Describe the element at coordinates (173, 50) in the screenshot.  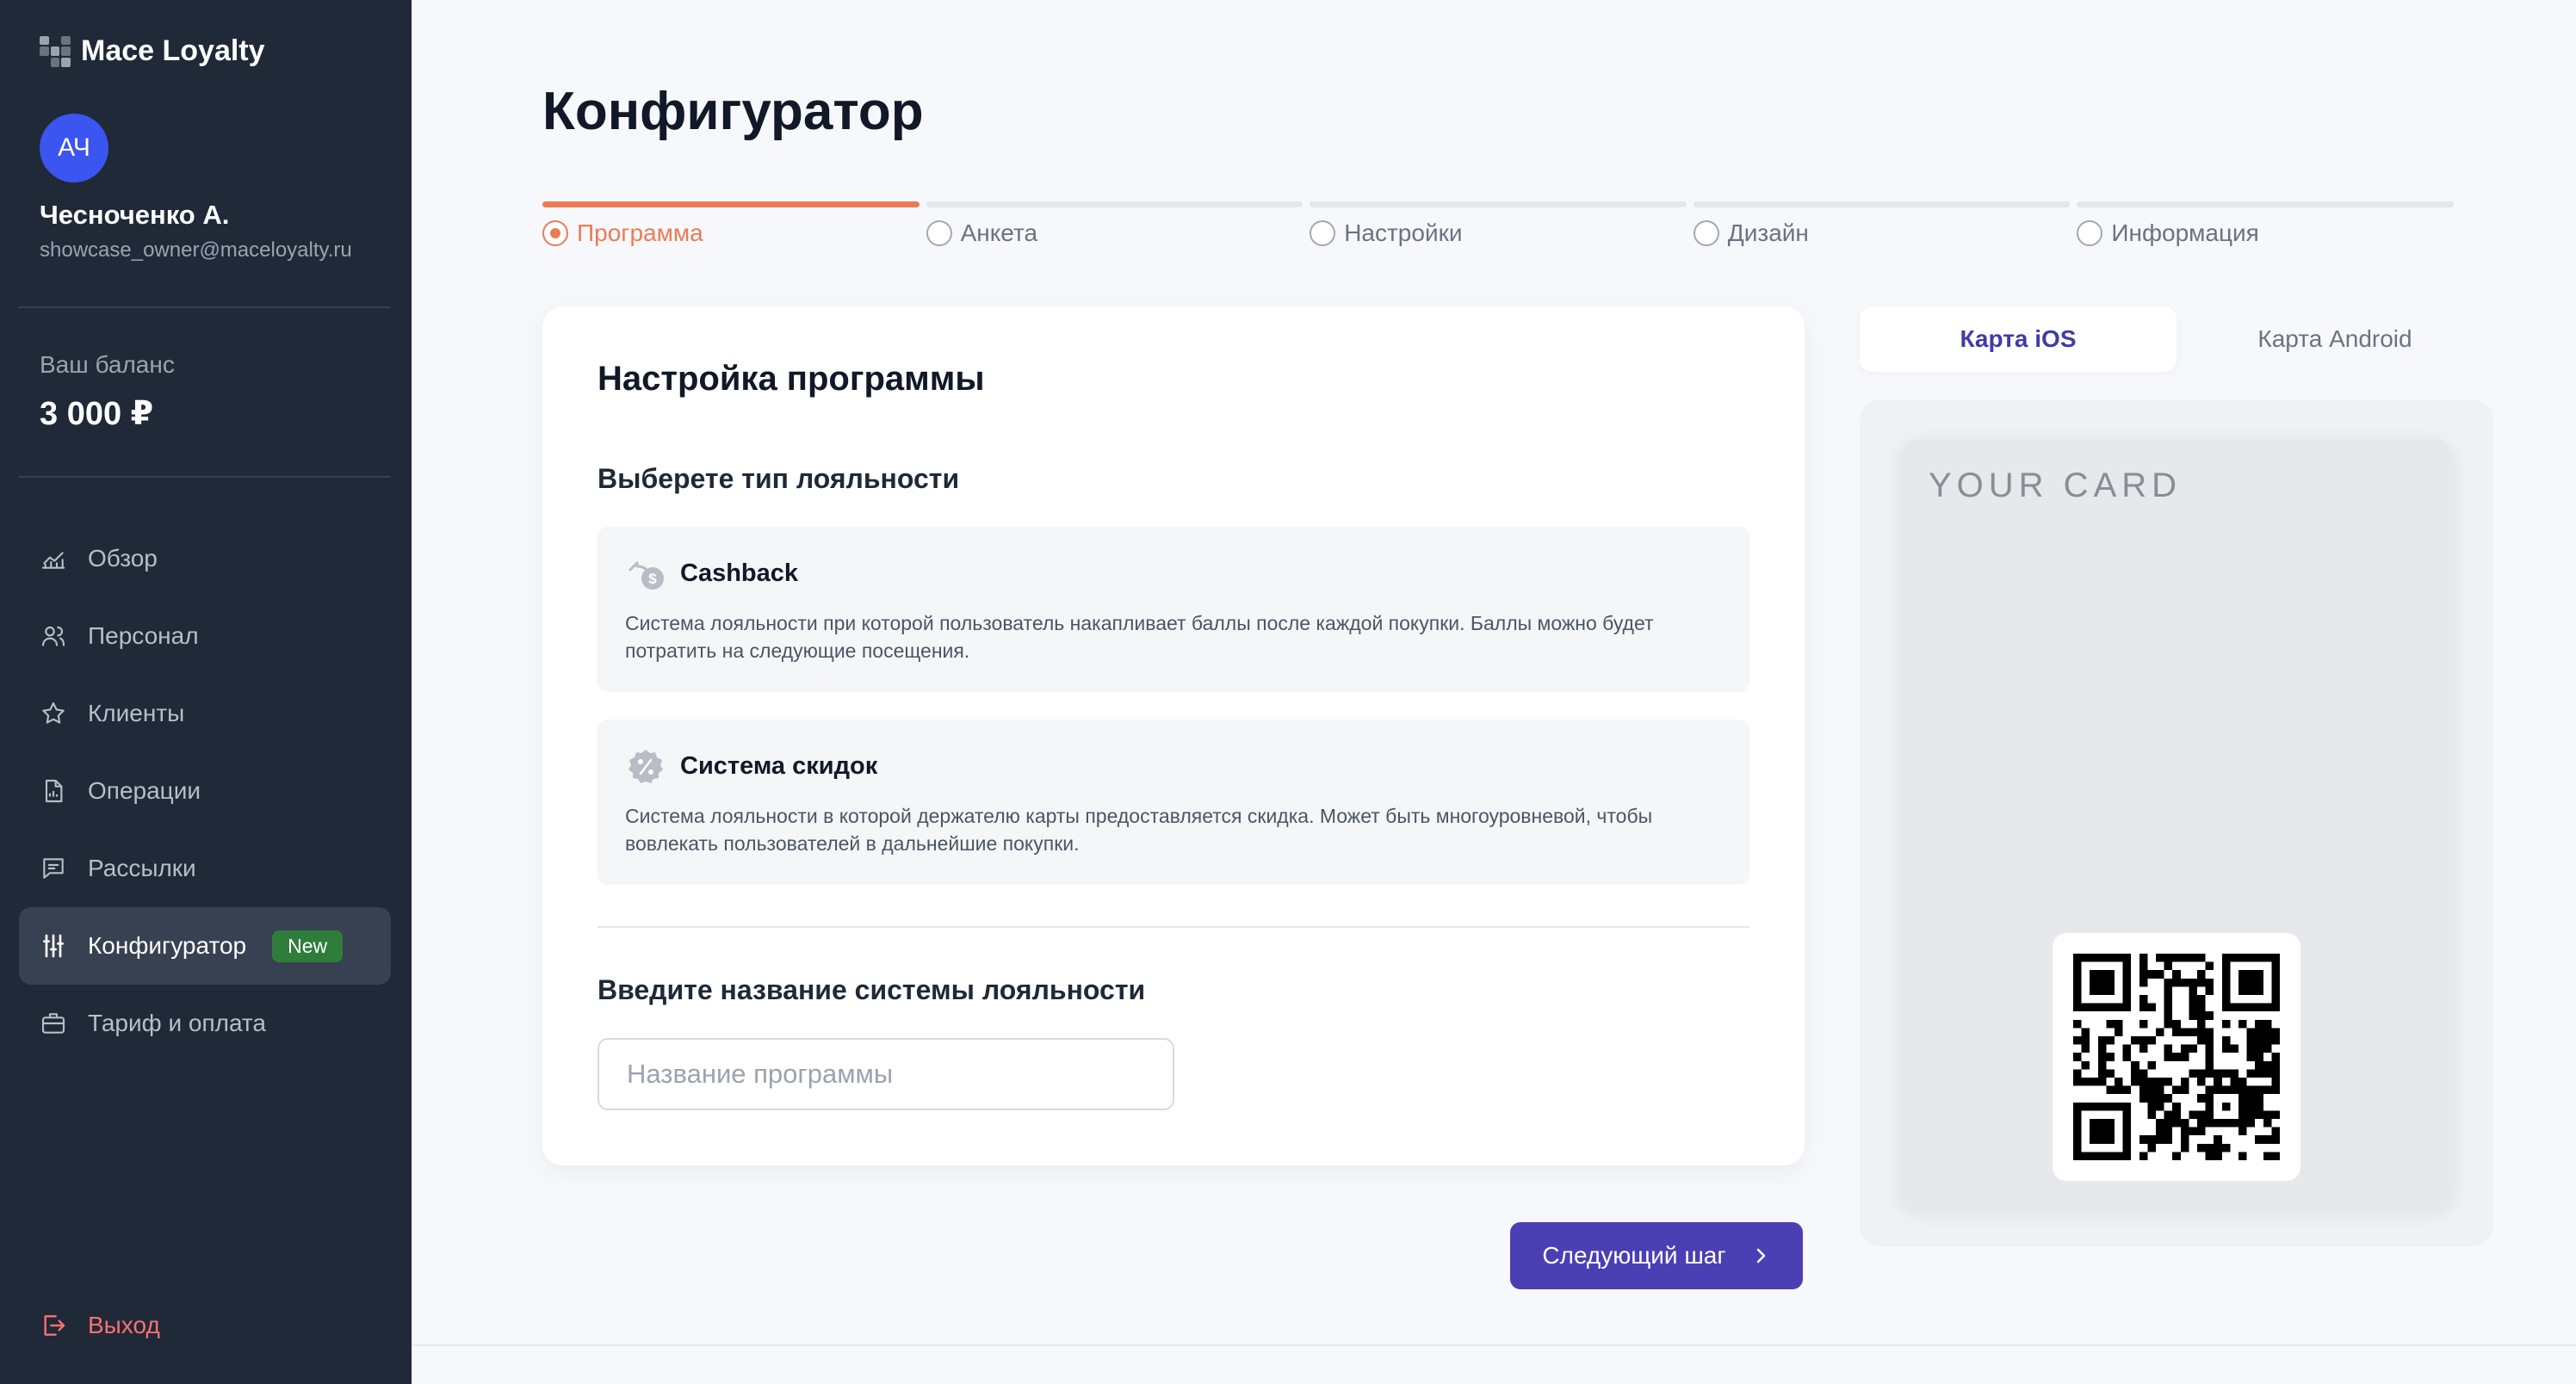
I see `brand-name: Mace Loyalty` at that location.